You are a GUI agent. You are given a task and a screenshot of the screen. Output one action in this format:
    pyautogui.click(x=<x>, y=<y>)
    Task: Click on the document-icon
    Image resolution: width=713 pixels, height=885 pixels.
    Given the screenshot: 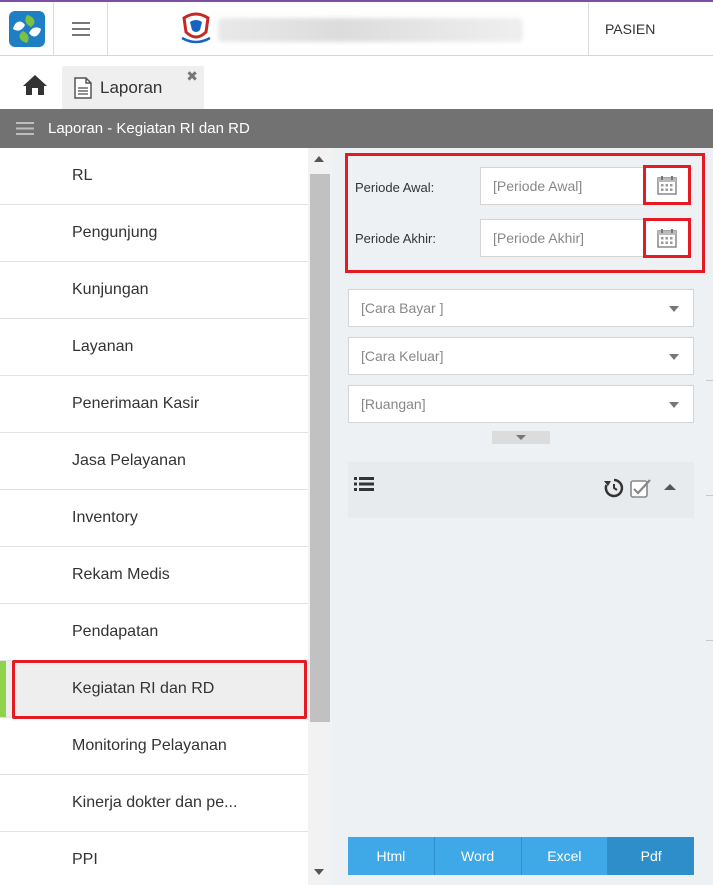 What is the action you would take?
    pyautogui.click(x=83, y=87)
    